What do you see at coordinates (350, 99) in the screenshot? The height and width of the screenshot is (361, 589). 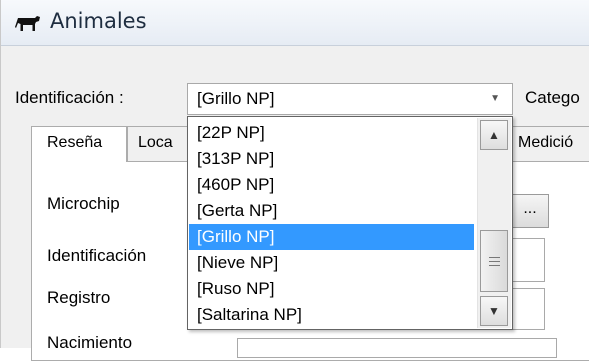 I see `identificacion-combobox: [Grillo NP] ▼` at bounding box center [350, 99].